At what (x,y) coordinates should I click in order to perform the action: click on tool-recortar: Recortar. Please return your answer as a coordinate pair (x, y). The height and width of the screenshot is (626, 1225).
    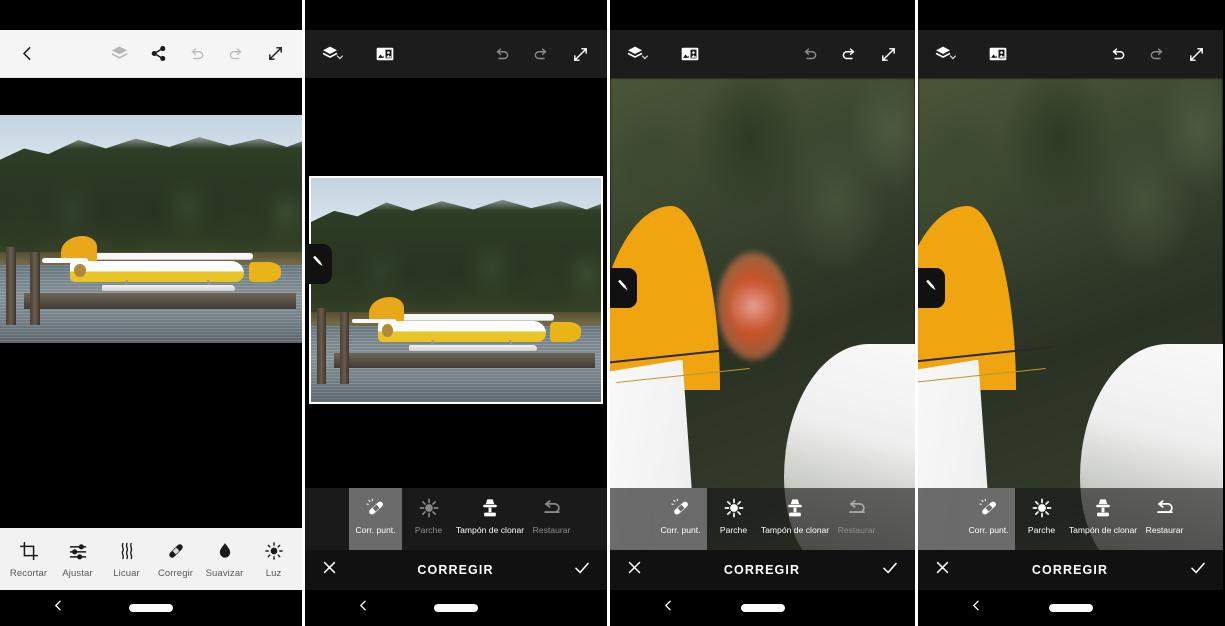
    Looking at the image, I should click on (28, 559).